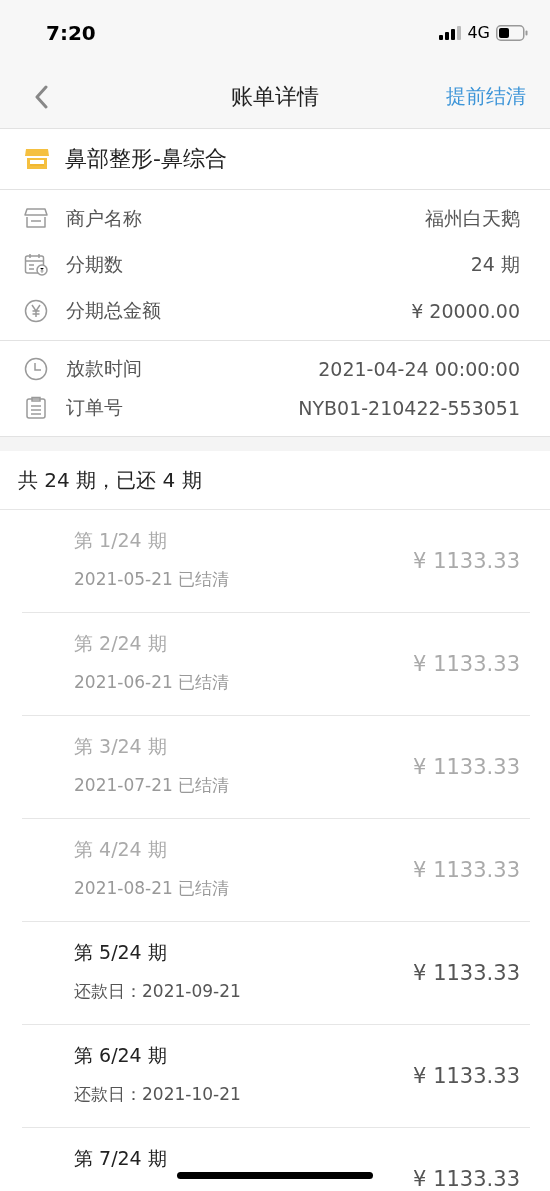  What do you see at coordinates (36, 368) in the screenshot?
I see `clock-icon` at bounding box center [36, 368].